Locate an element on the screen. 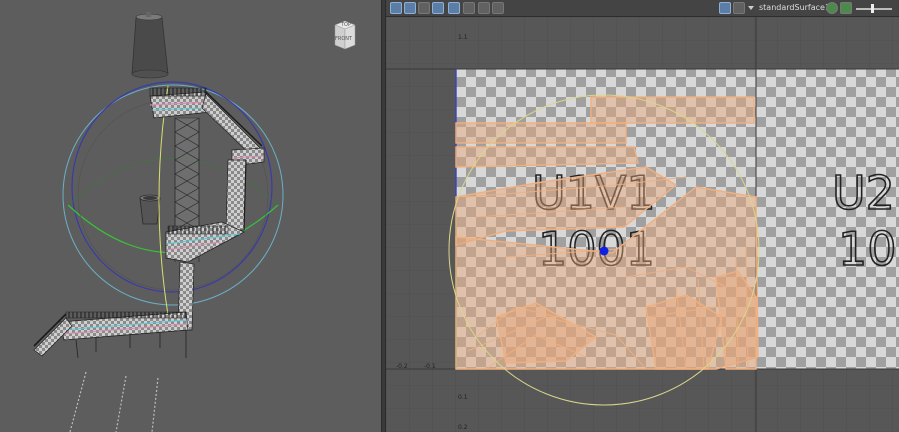 This screenshot has width=899, height=432. axis-label-bottom2: 0.2 is located at coordinates (463, 427).